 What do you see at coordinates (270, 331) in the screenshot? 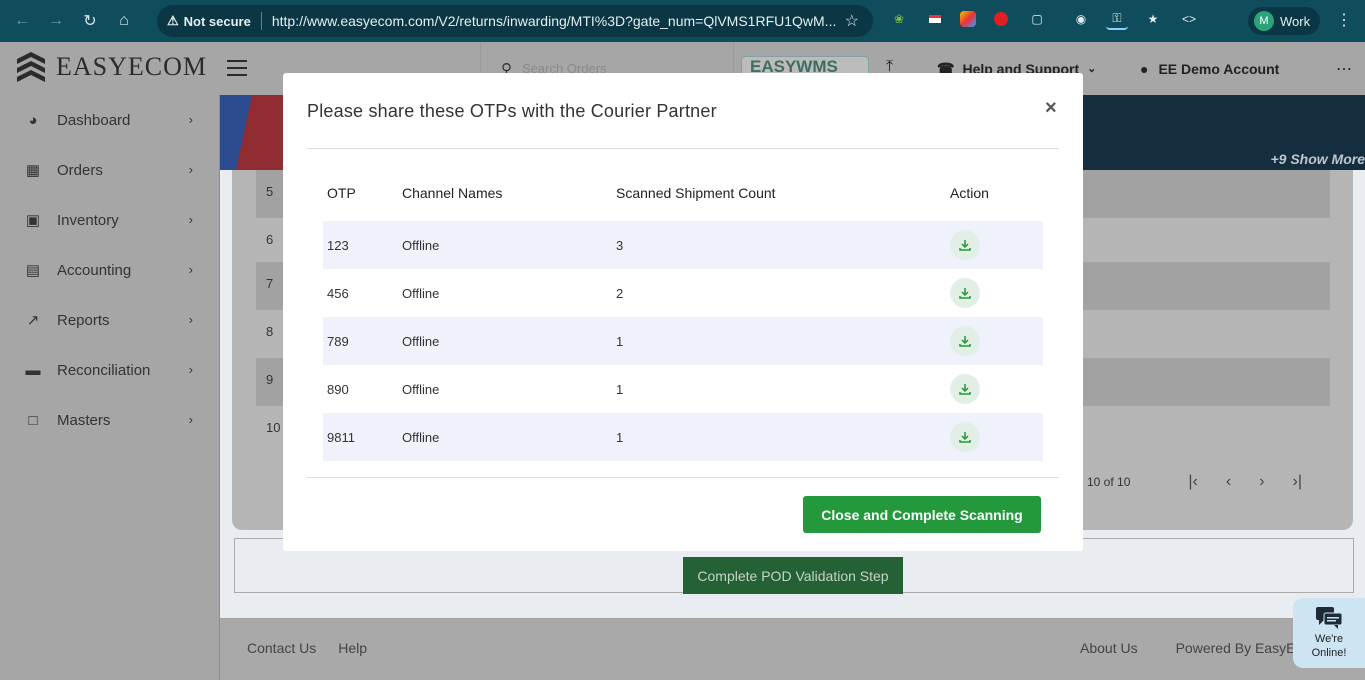
I see `row-number: 8` at bounding box center [270, 331].